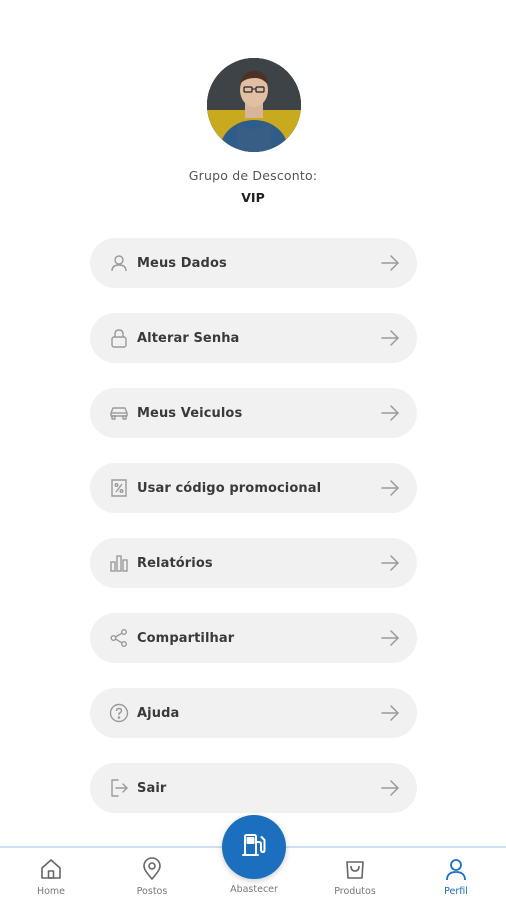 This screenshot has width=506, height=900. Describe the element at coordinates (253, 413) in the screenshot. I see `menu-item-meus-veiculos: Meus Veiculos` at that location.